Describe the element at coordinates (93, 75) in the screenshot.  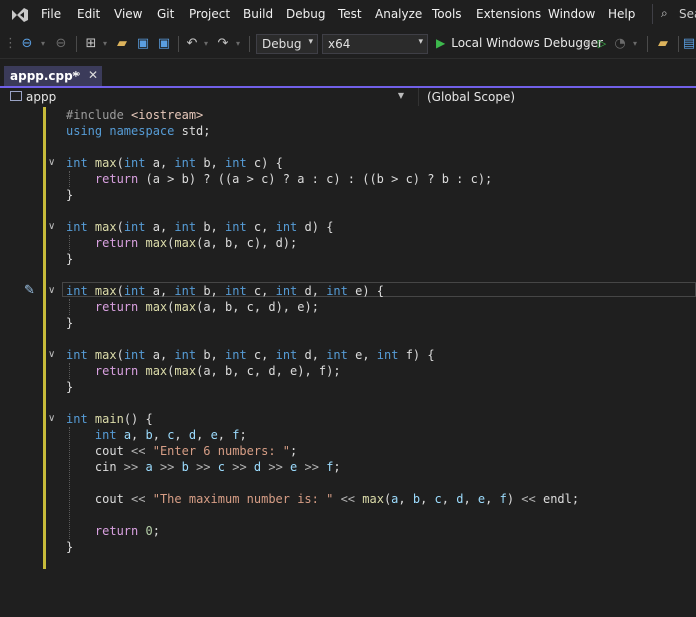
I see `close-icon: ✕` at that location.